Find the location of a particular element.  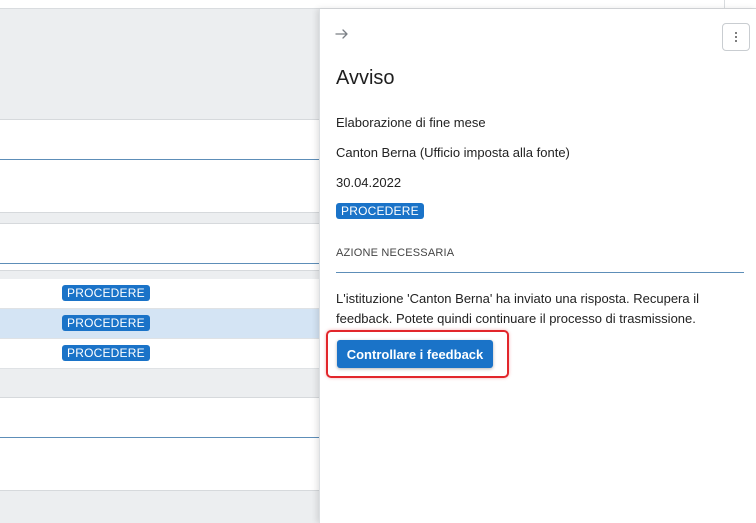

panel-title: Avviso is located at coordinates (365, 78).